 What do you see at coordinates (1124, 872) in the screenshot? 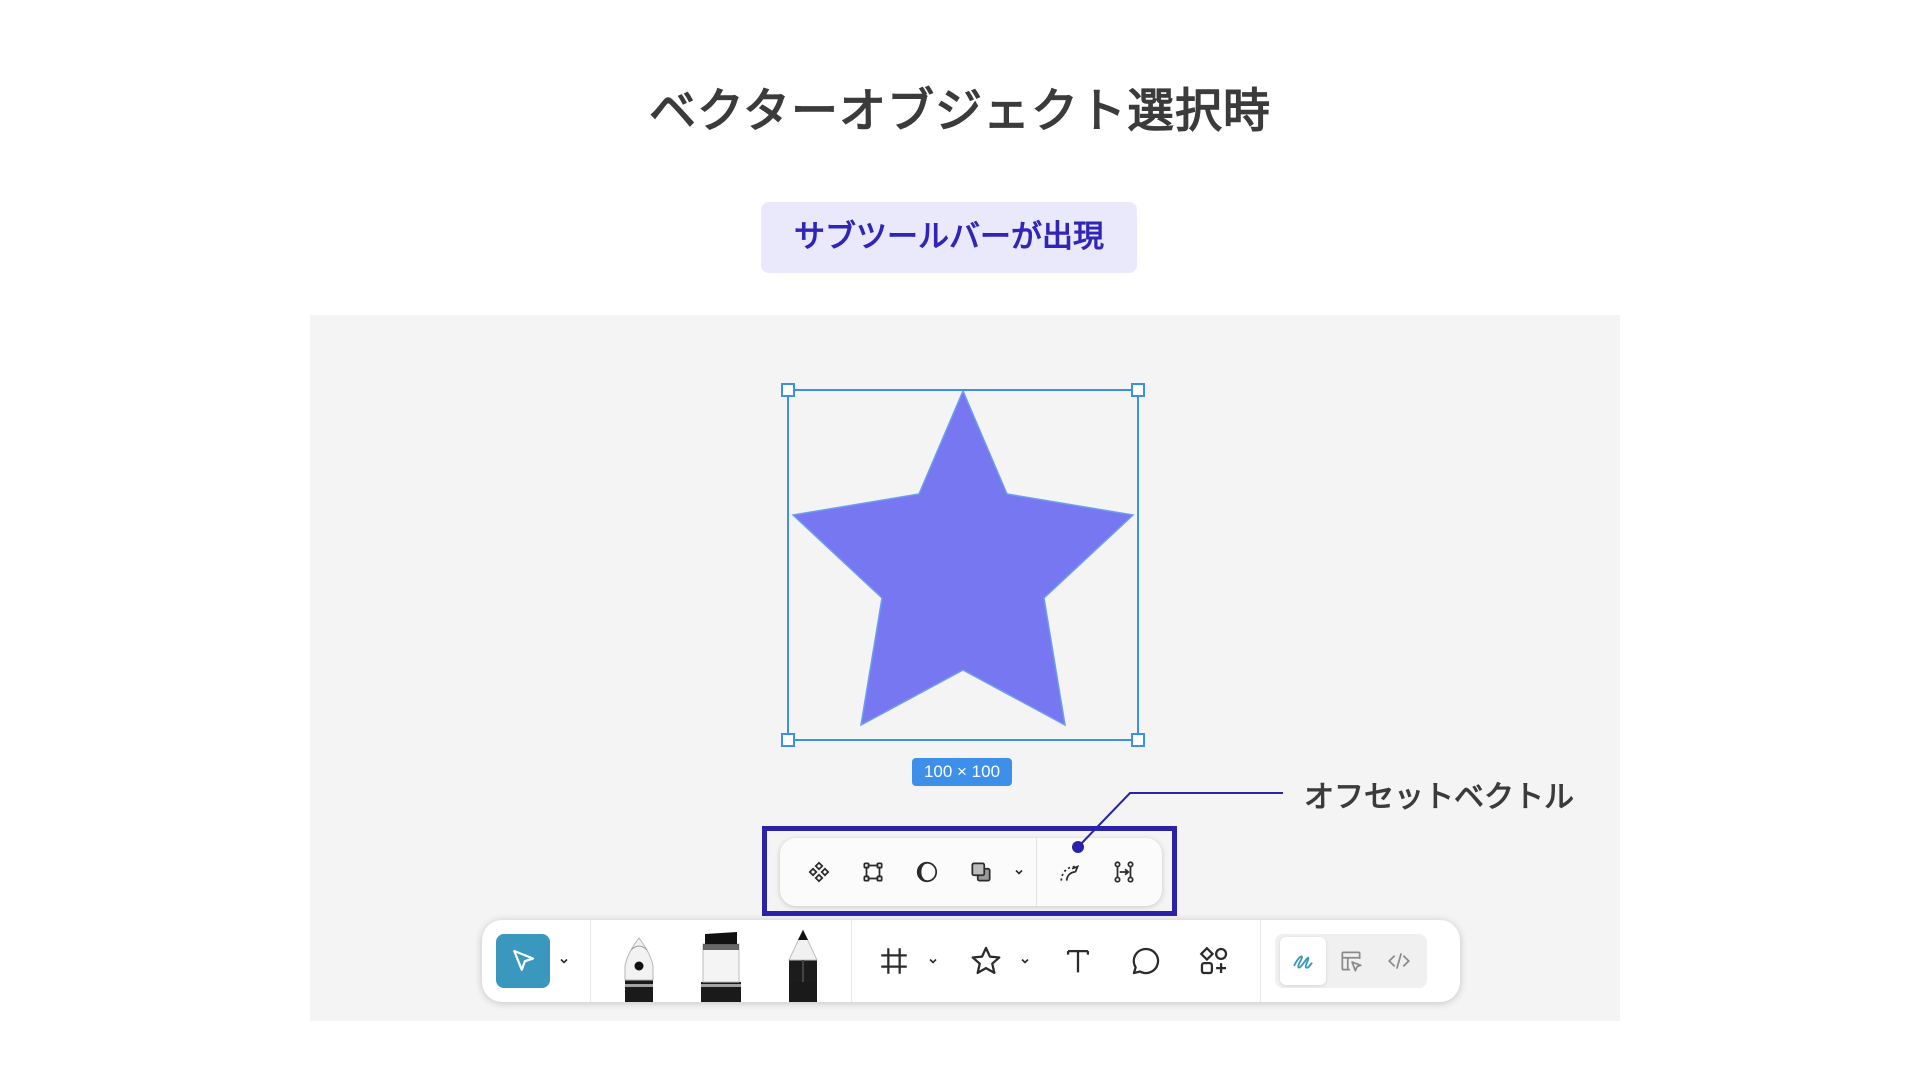
I see `vector-network-icon` at bounding box center [1124, 872].